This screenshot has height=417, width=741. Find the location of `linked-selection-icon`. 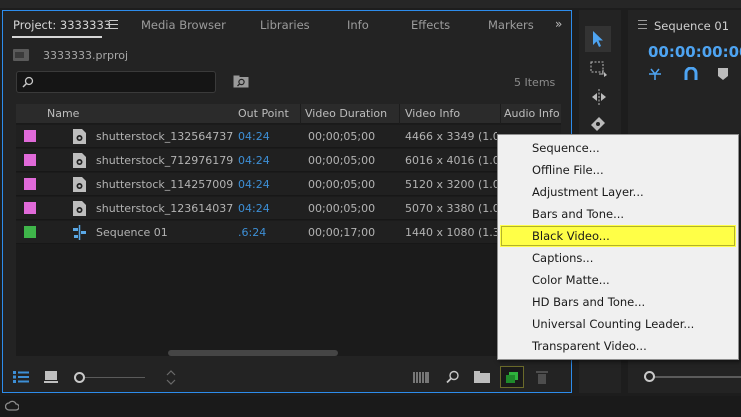

linked-selection-icon is located at coordinates (691, 74).